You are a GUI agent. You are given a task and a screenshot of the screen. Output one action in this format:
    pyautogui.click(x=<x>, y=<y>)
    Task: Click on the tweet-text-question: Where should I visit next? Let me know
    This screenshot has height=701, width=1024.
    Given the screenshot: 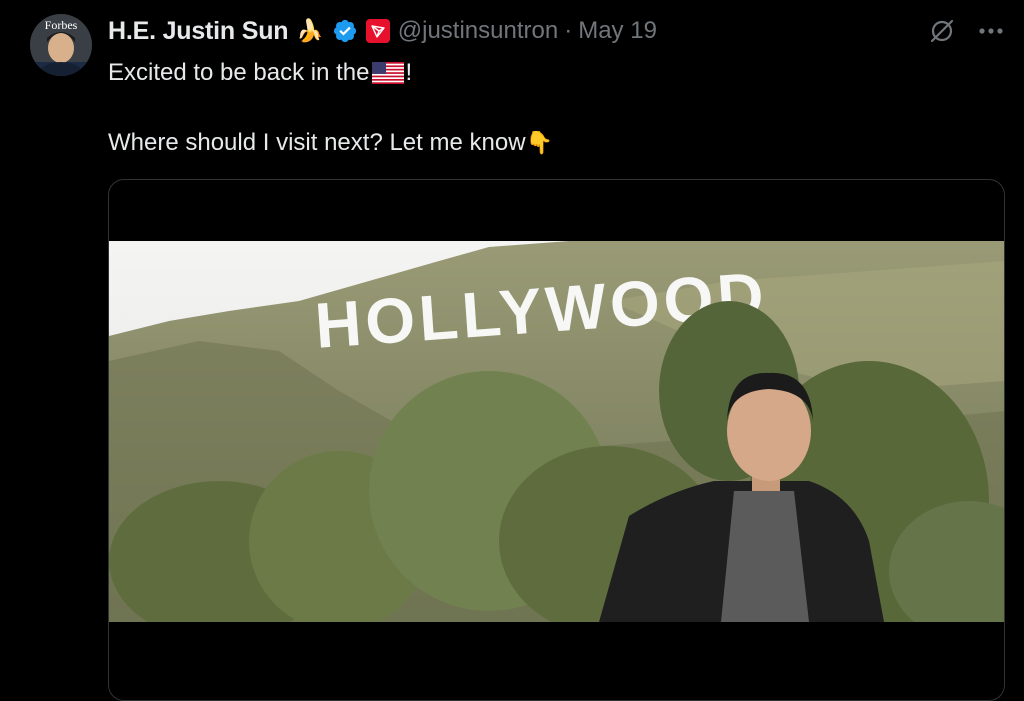 What is the action you would take?
    pyautogui.click(x=317, y=142)
    